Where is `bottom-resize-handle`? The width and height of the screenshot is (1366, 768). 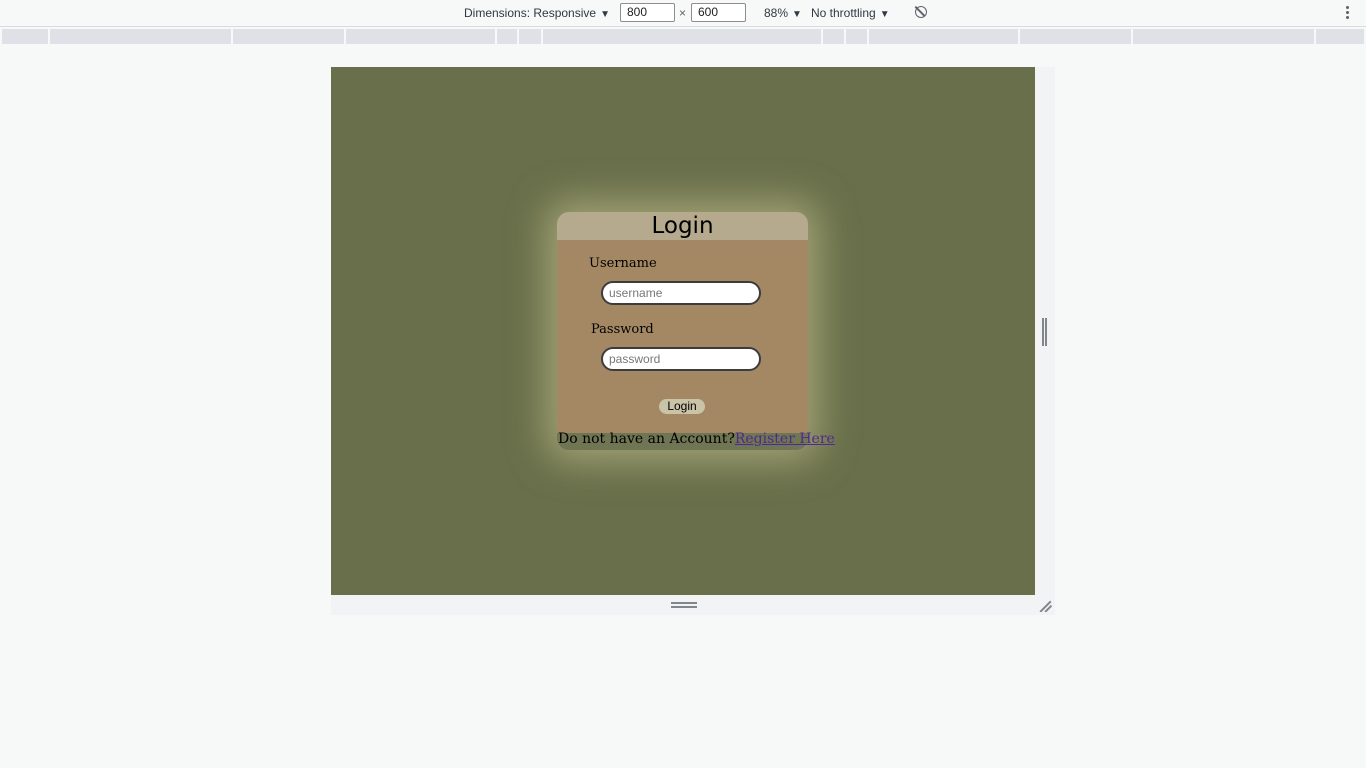 bottom-resize-handle is located at coordinates (684, 606).